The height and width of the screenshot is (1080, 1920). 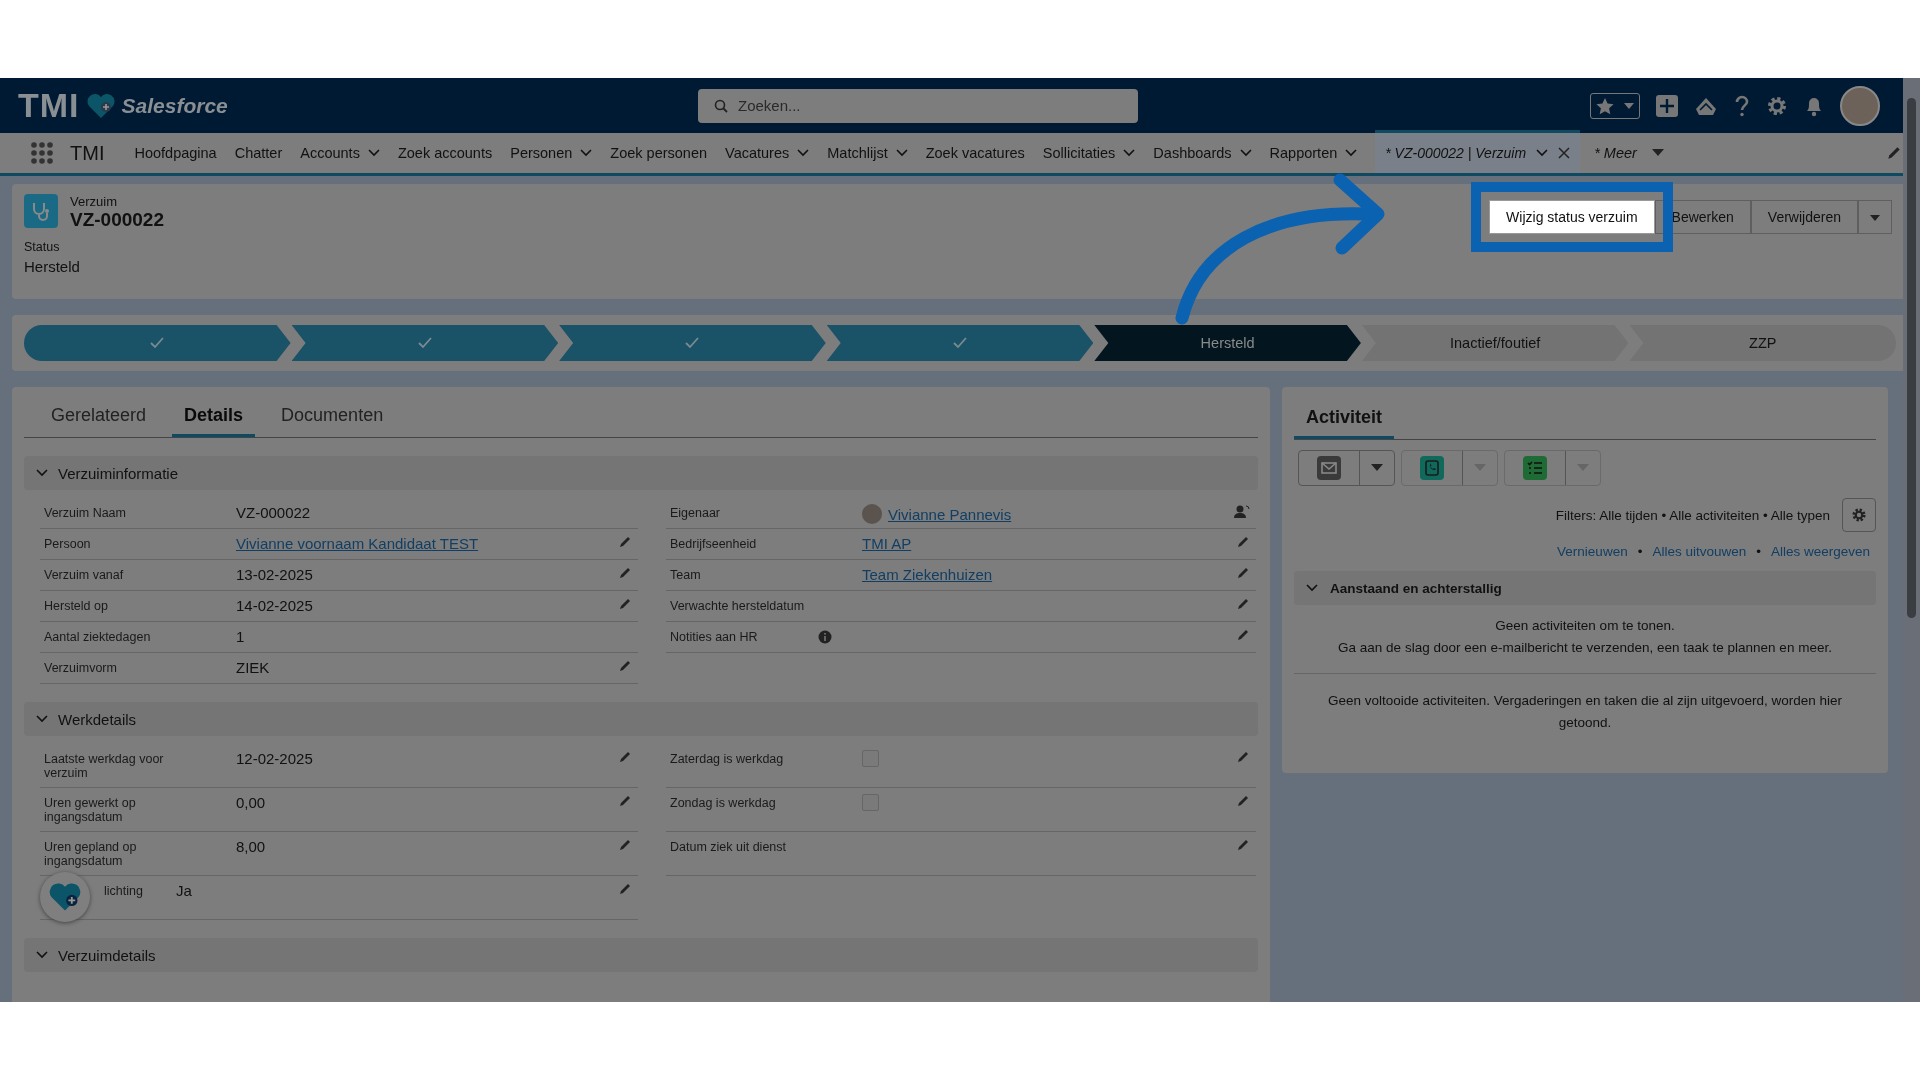 I want to click on action-button: Wijzig status verzuim, so click(x=1572, y=217).